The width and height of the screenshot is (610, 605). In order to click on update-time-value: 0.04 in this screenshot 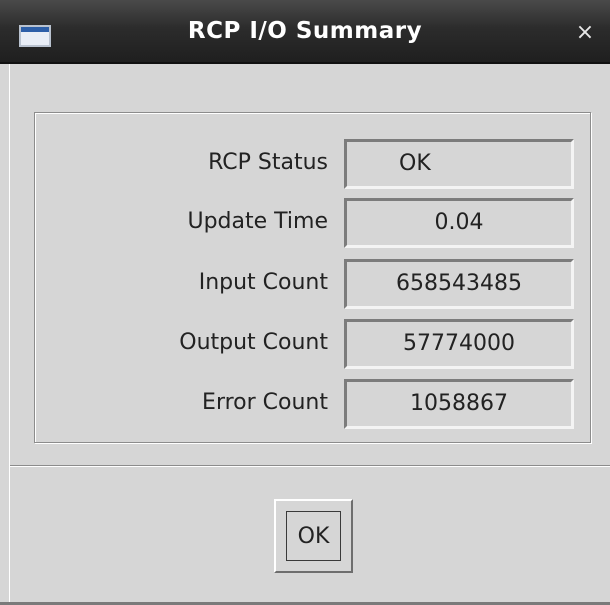, I will do `click(459, 223)`.